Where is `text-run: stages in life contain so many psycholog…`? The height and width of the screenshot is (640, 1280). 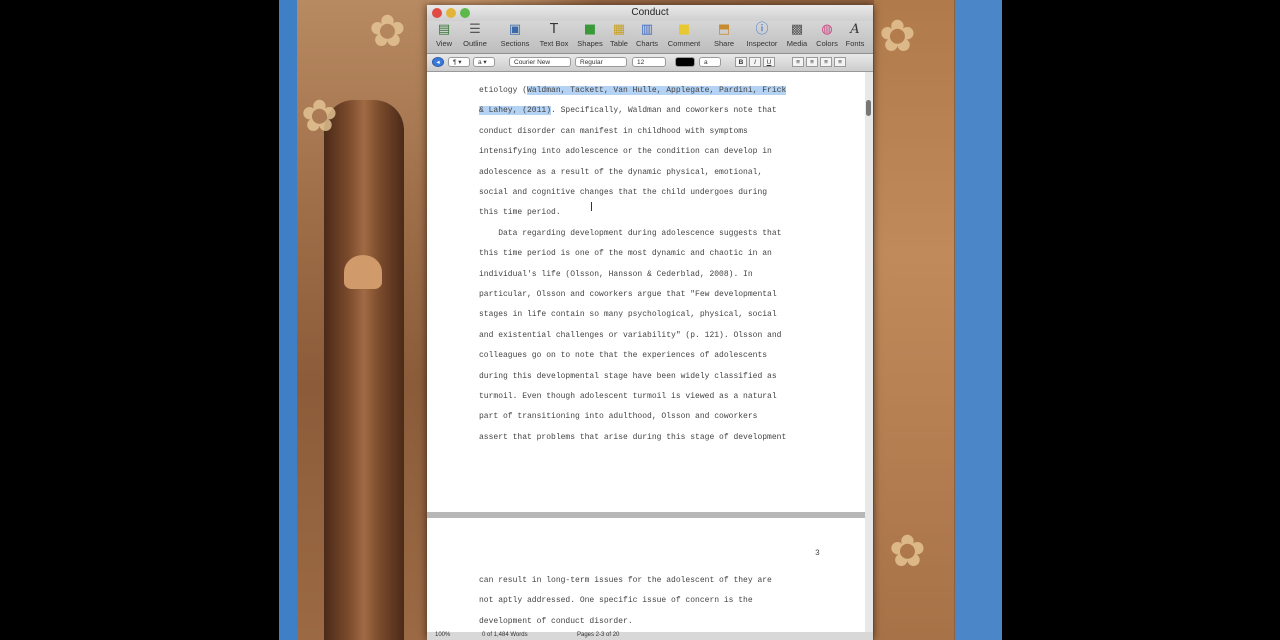 text-run: stages in life contain so many psycholog… is located at coordinates (628, 315).